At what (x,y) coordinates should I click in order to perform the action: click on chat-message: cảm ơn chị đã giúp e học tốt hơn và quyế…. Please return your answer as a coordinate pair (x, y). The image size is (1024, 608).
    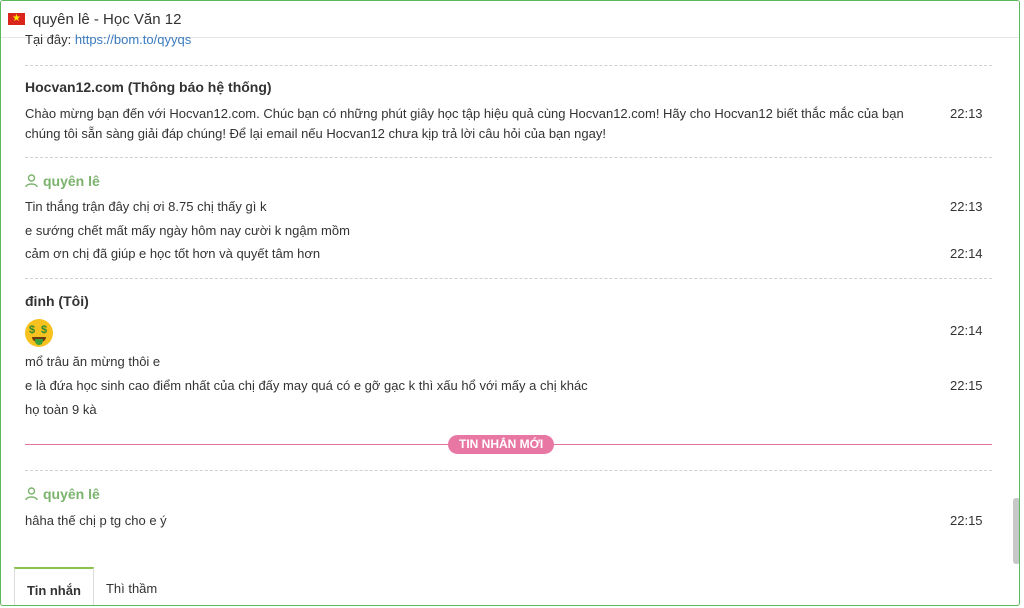
    Looking at the image, I should click on (508, 254).